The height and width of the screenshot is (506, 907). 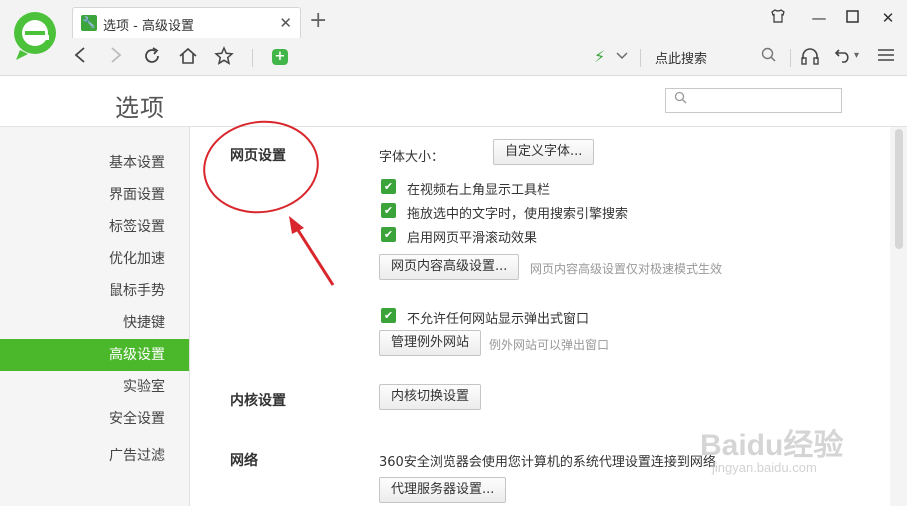 What do you see at coordinates (899, 189) in the screenshot?
I see `scrollbar-thumb` at bounding box center [899, 189].